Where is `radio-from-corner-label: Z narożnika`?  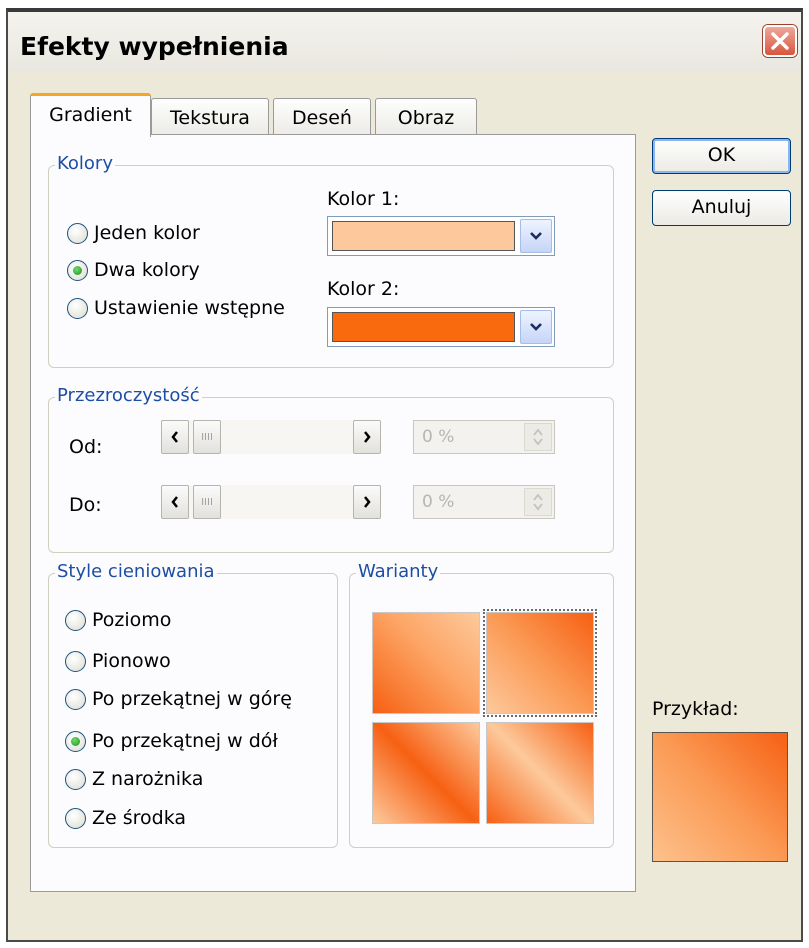 radio-from-corner-label: Z narożnika is located at coordinates (148, 779).